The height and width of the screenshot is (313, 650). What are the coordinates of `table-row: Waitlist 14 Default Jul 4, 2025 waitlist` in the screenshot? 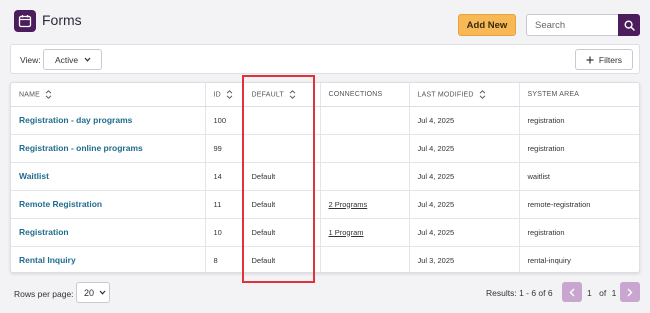 It's located at (325, 176).